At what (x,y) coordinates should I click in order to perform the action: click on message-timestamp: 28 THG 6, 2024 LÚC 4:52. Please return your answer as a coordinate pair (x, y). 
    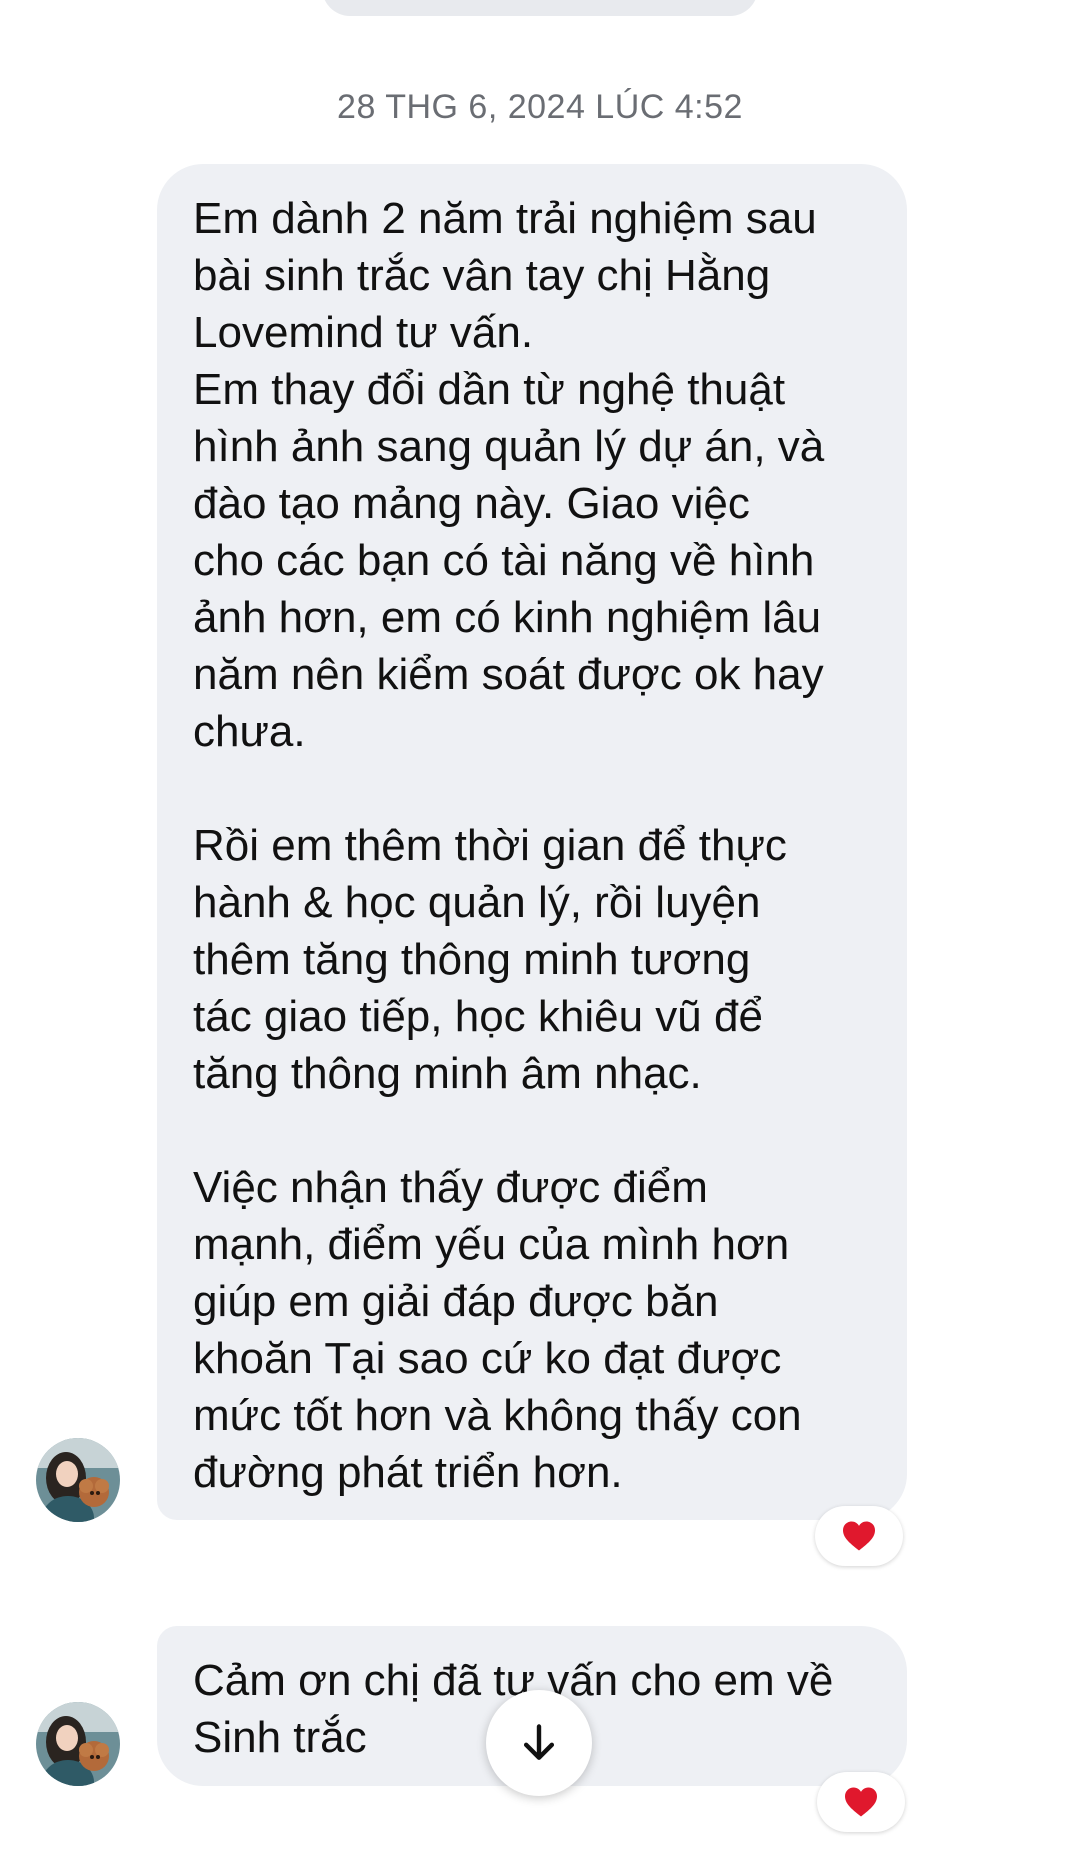
    Looking at the image, I should click on (540, 107).